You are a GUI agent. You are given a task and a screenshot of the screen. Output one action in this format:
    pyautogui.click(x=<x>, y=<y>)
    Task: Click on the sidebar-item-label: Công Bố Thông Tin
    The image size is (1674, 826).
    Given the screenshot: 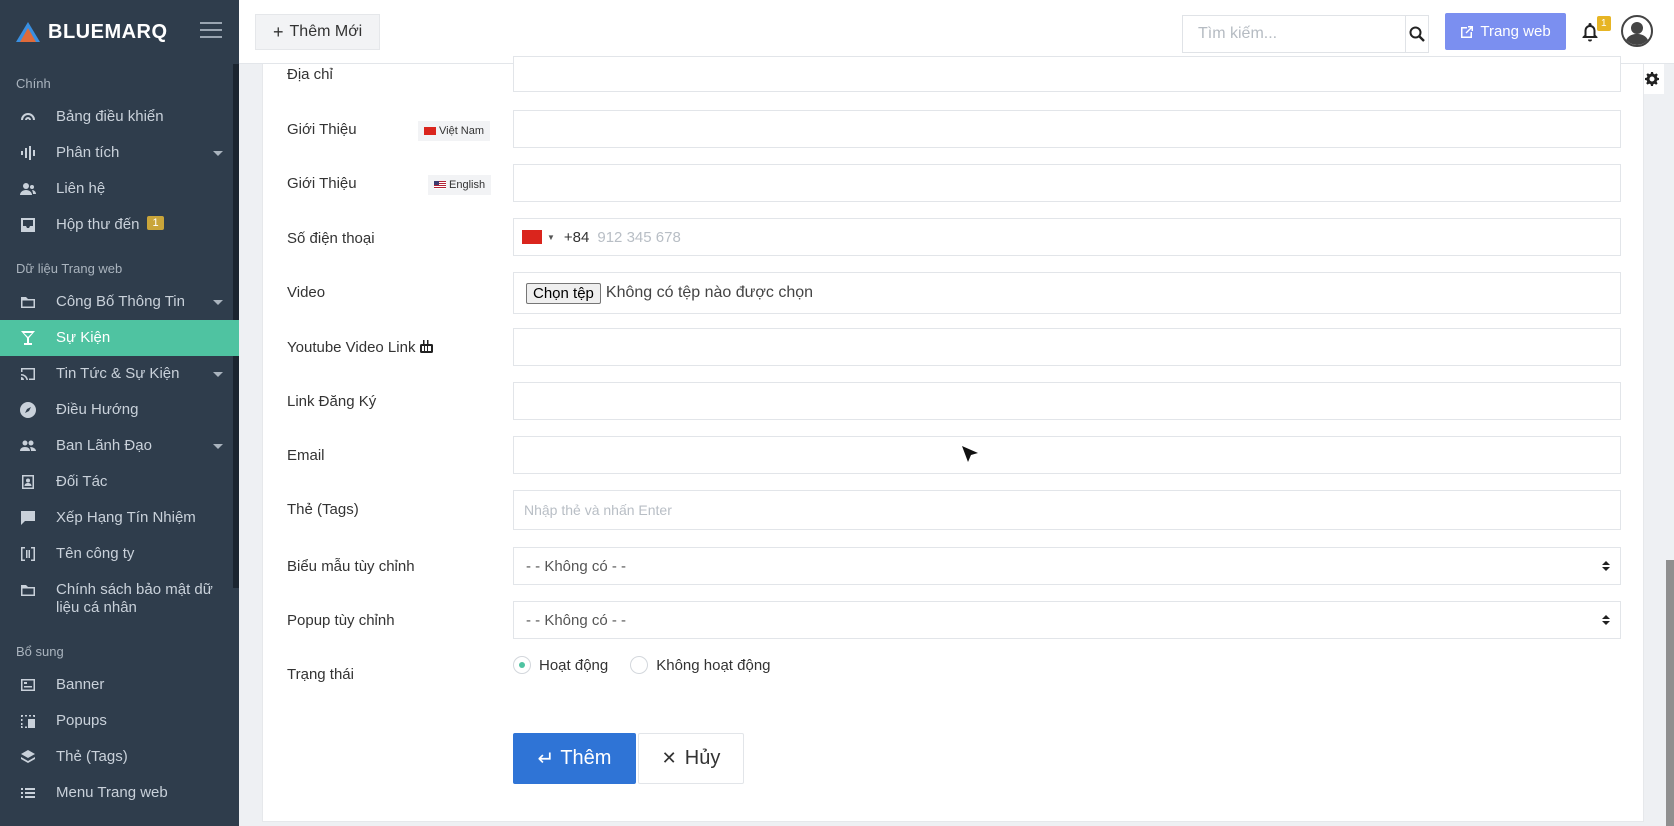 What is the action you would take?
    pyautogui.click(x=120, y=301)
    